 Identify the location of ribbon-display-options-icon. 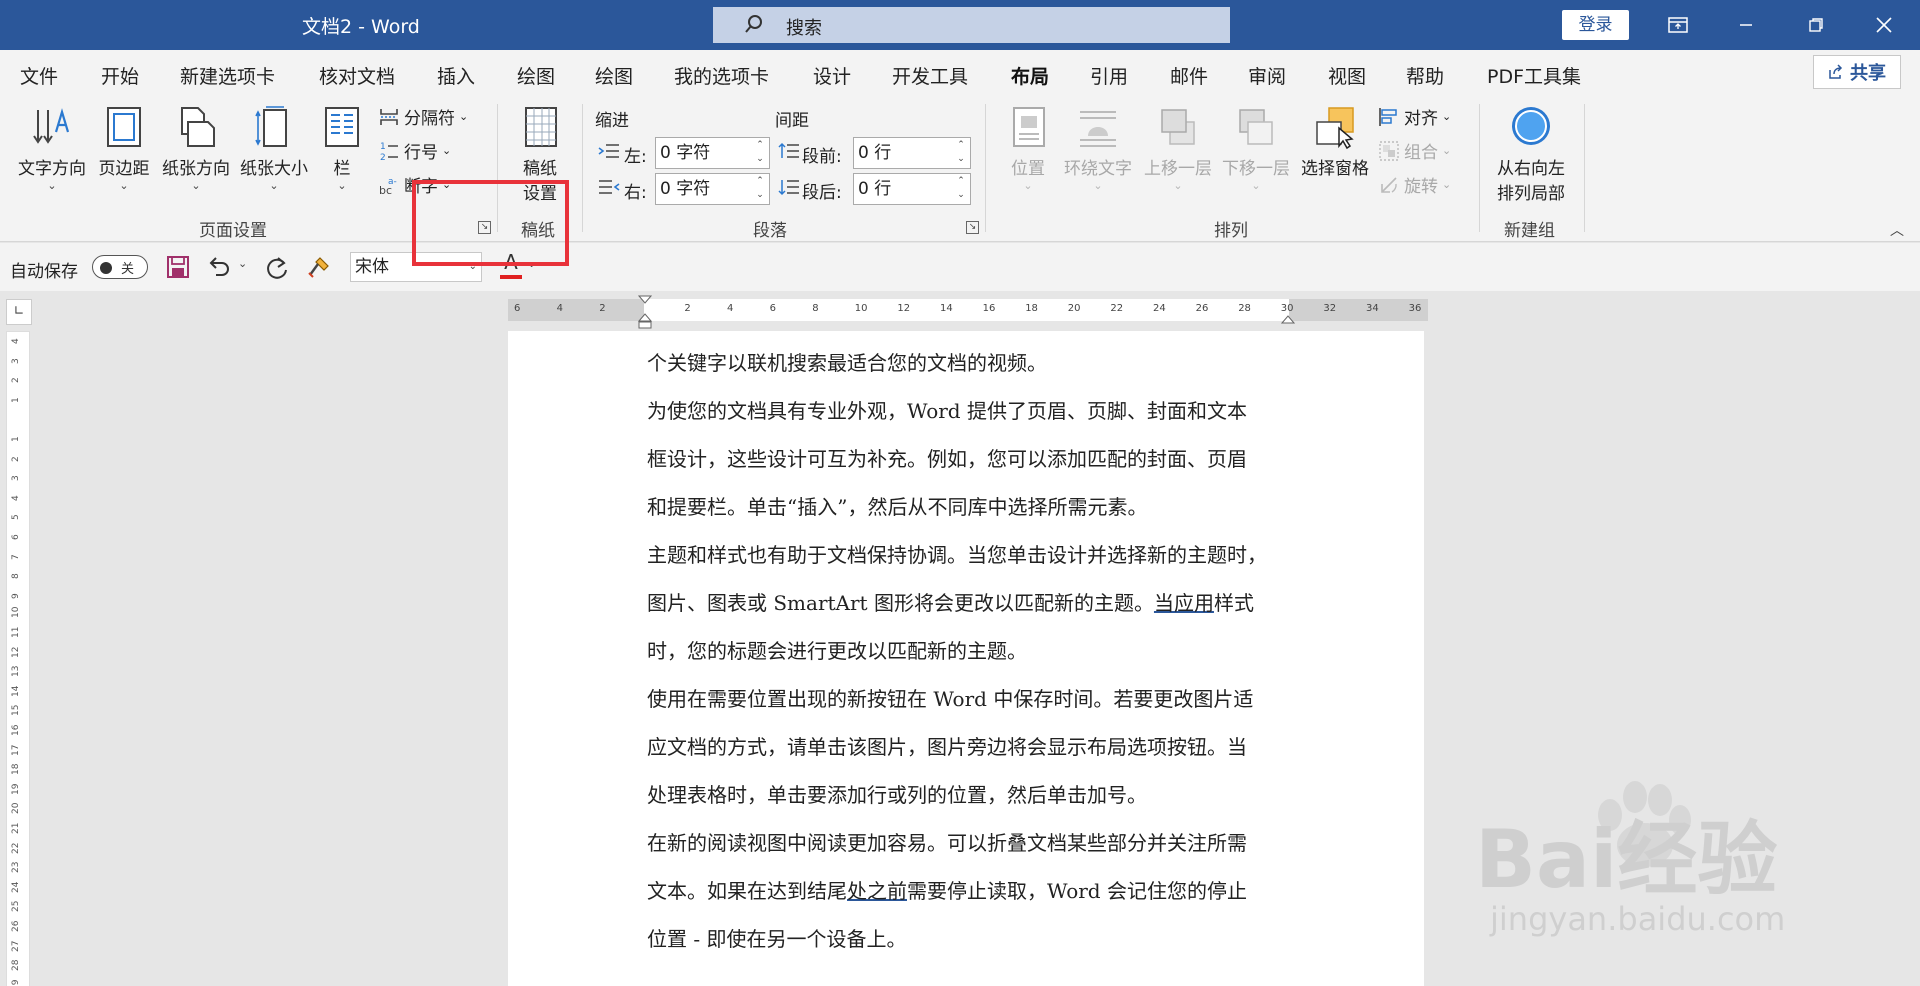
(1678, 25).